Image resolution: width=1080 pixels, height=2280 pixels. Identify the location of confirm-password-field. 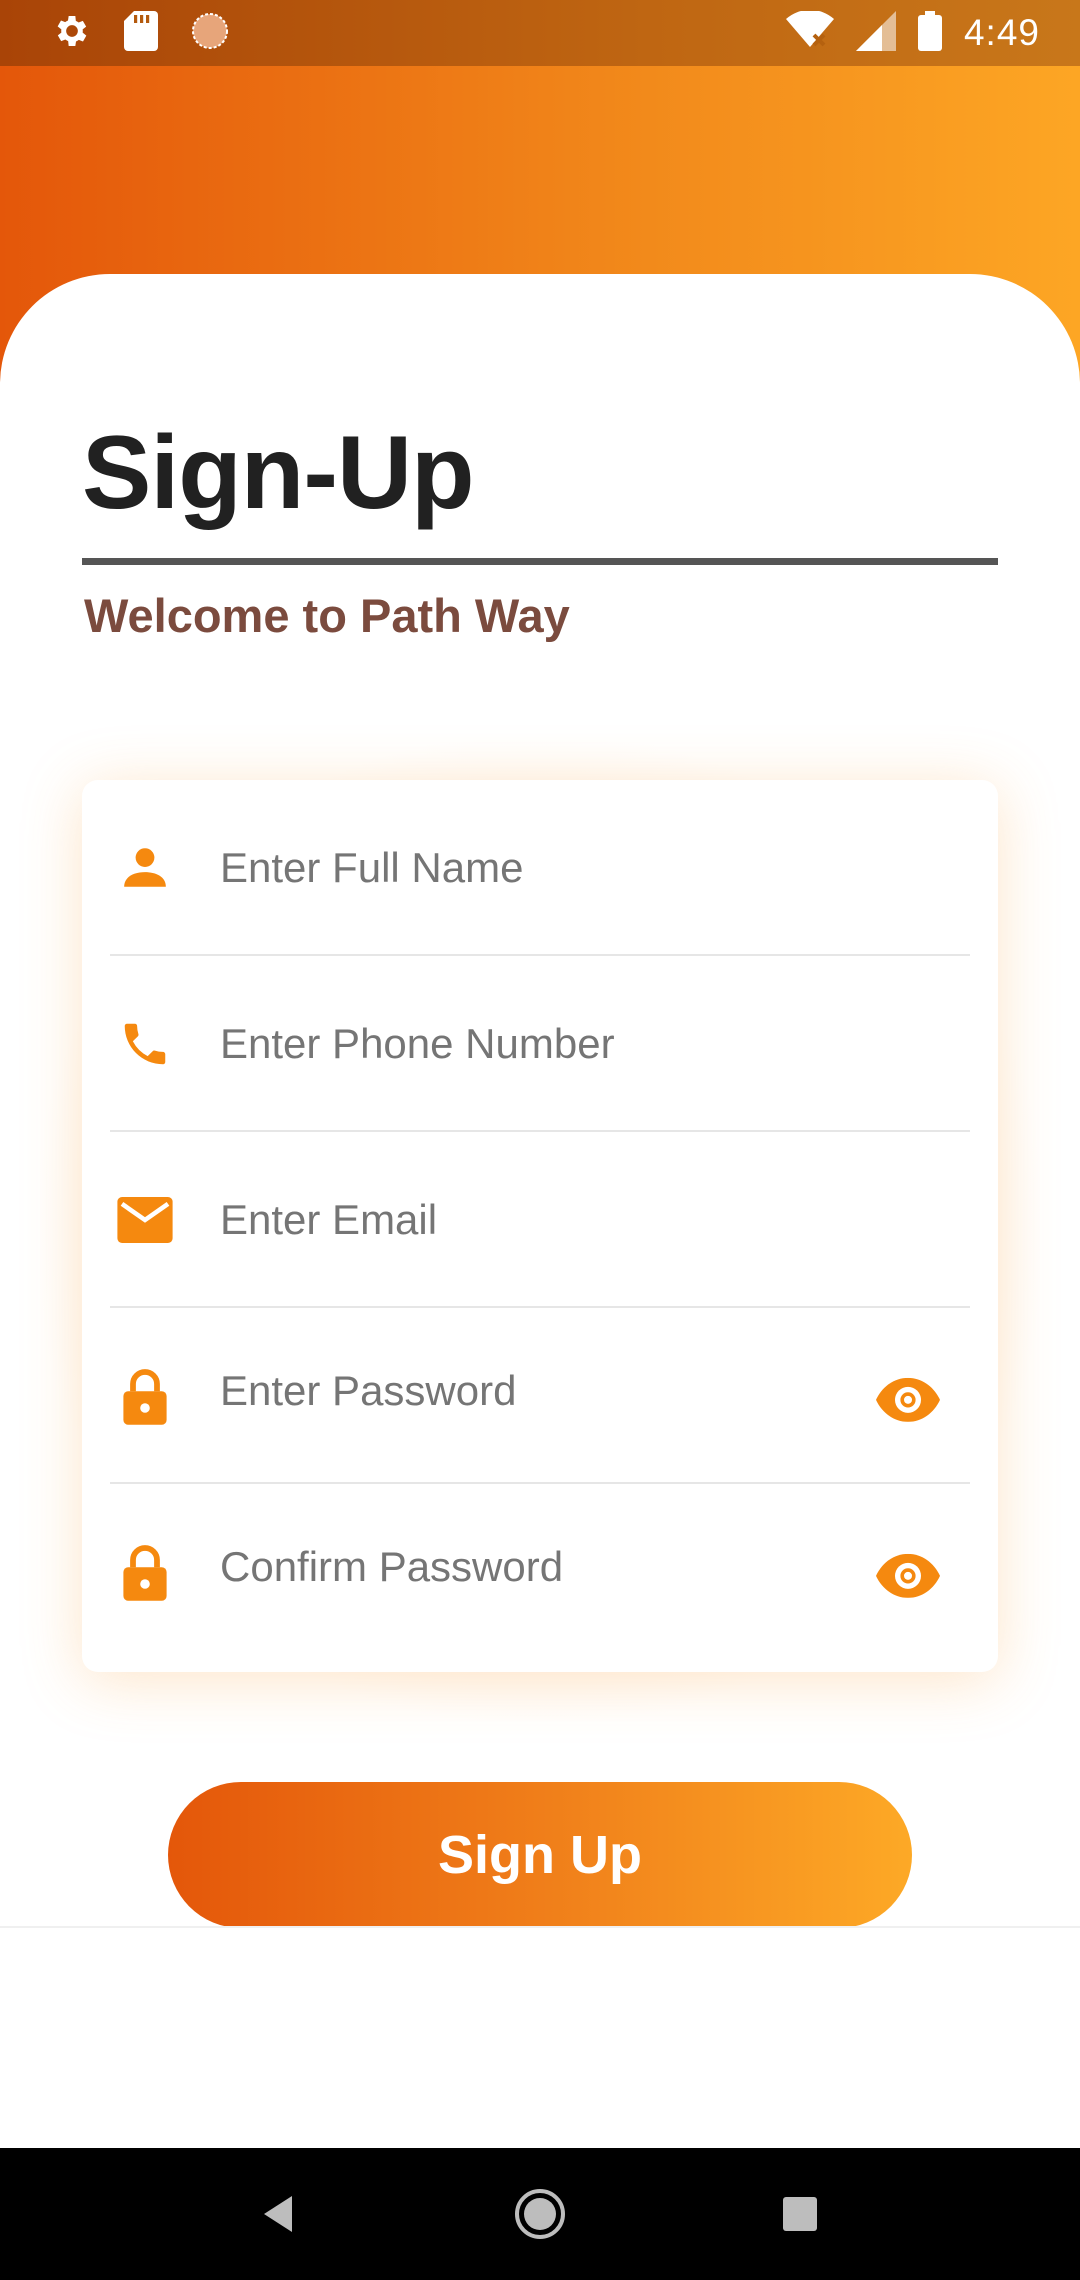
(540, 1572).